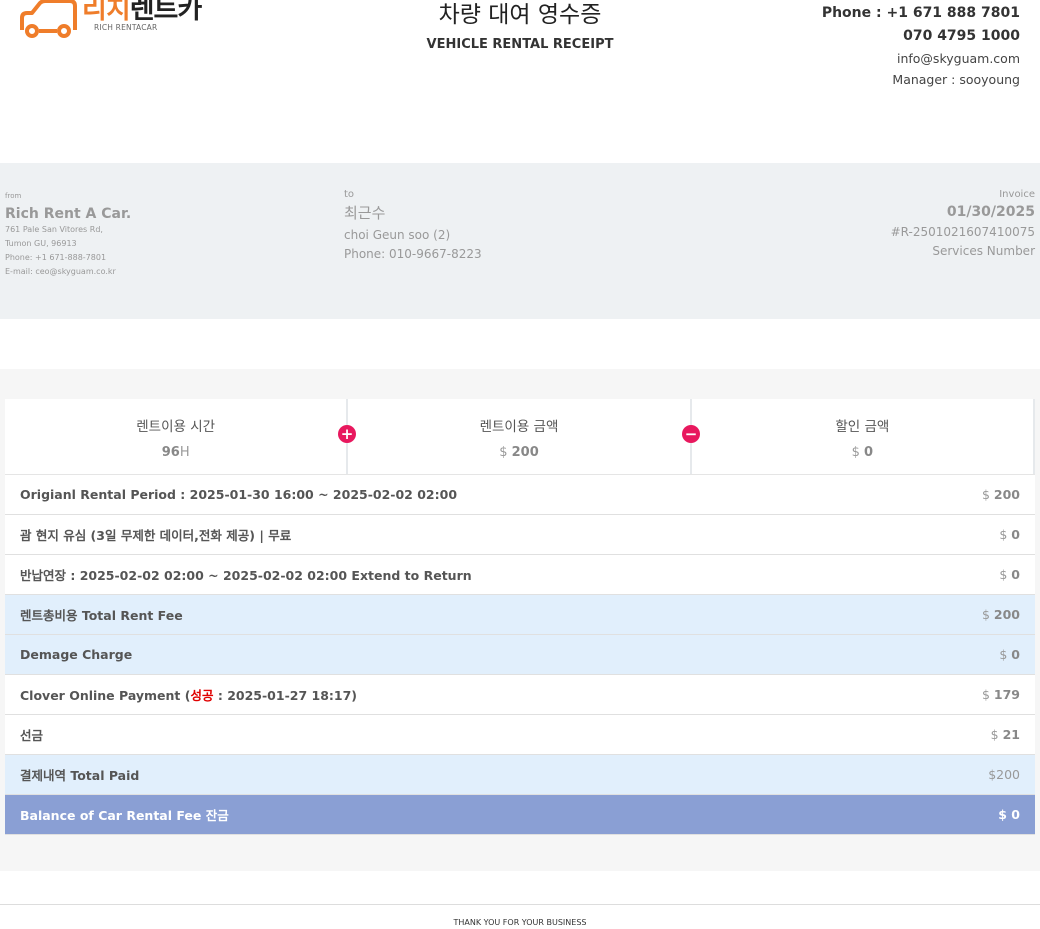 This screenshot has height=929, width=1040. Describe the element at coordinates (32, 735) in the screenshot. I see `line-item-label: 선금` at that location.